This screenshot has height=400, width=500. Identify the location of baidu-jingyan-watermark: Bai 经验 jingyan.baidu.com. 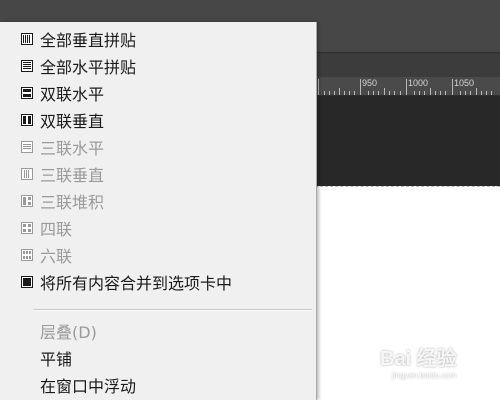
(418, 361).